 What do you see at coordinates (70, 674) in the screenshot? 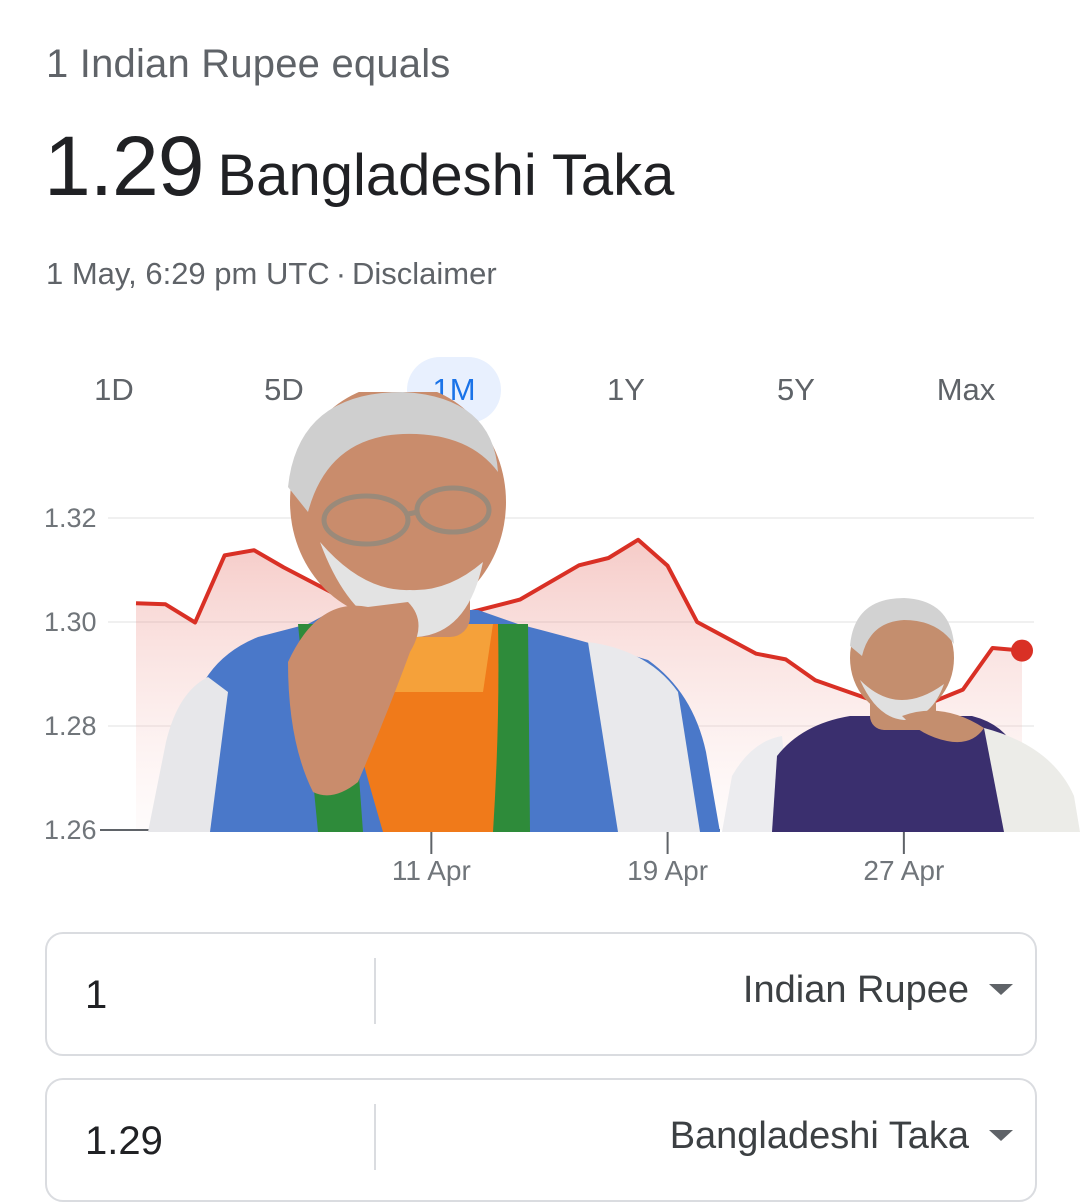
I see `y-axis-labels: 1.32 1.30 1.28 1.26` at bounding box center [70, 674].